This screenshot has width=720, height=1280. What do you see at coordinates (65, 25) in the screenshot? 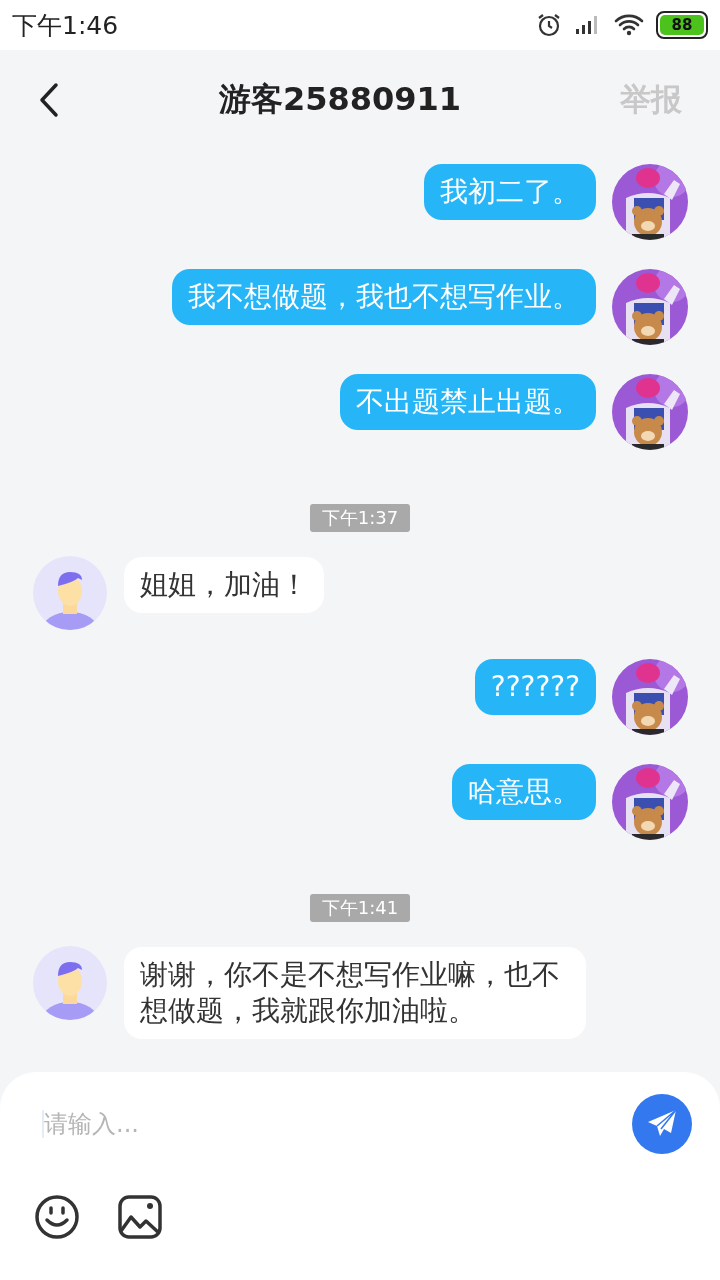
I see `status-time: 下午1:46` at bounding box center [65, 25].